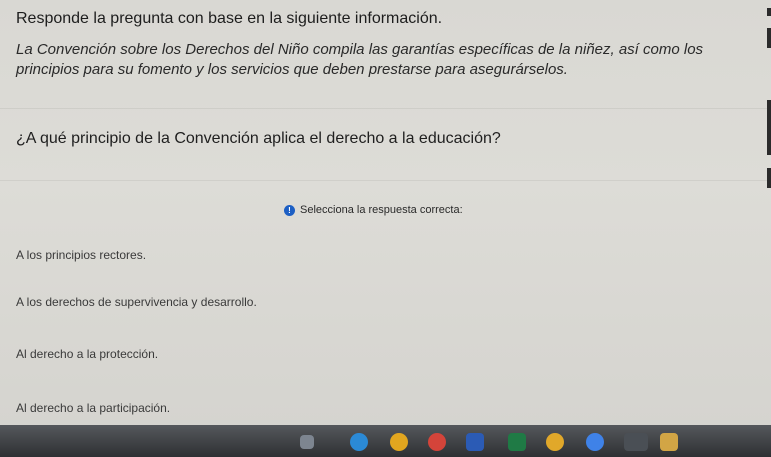  What do you see at coordinates (386, 408) in the screenshot?
I see `answer-option-4: Al derecho a la participación.` at bounding box center [386, 408].